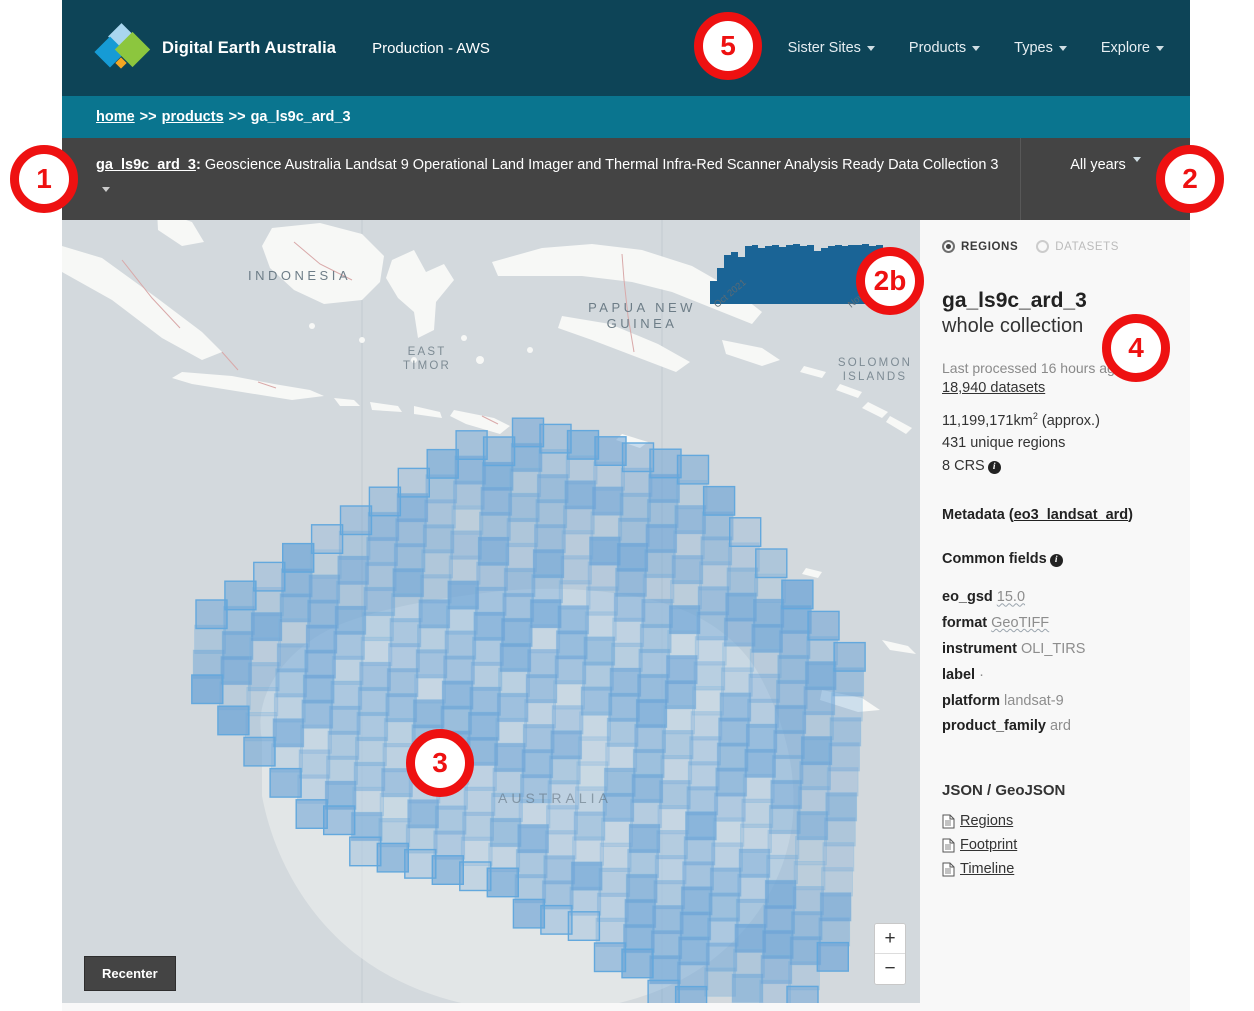  What do you see at coordinates (1055, 845) in the screenshot?
I see `json-link-footprint: Footprint` at bounding box center [1055, 845].